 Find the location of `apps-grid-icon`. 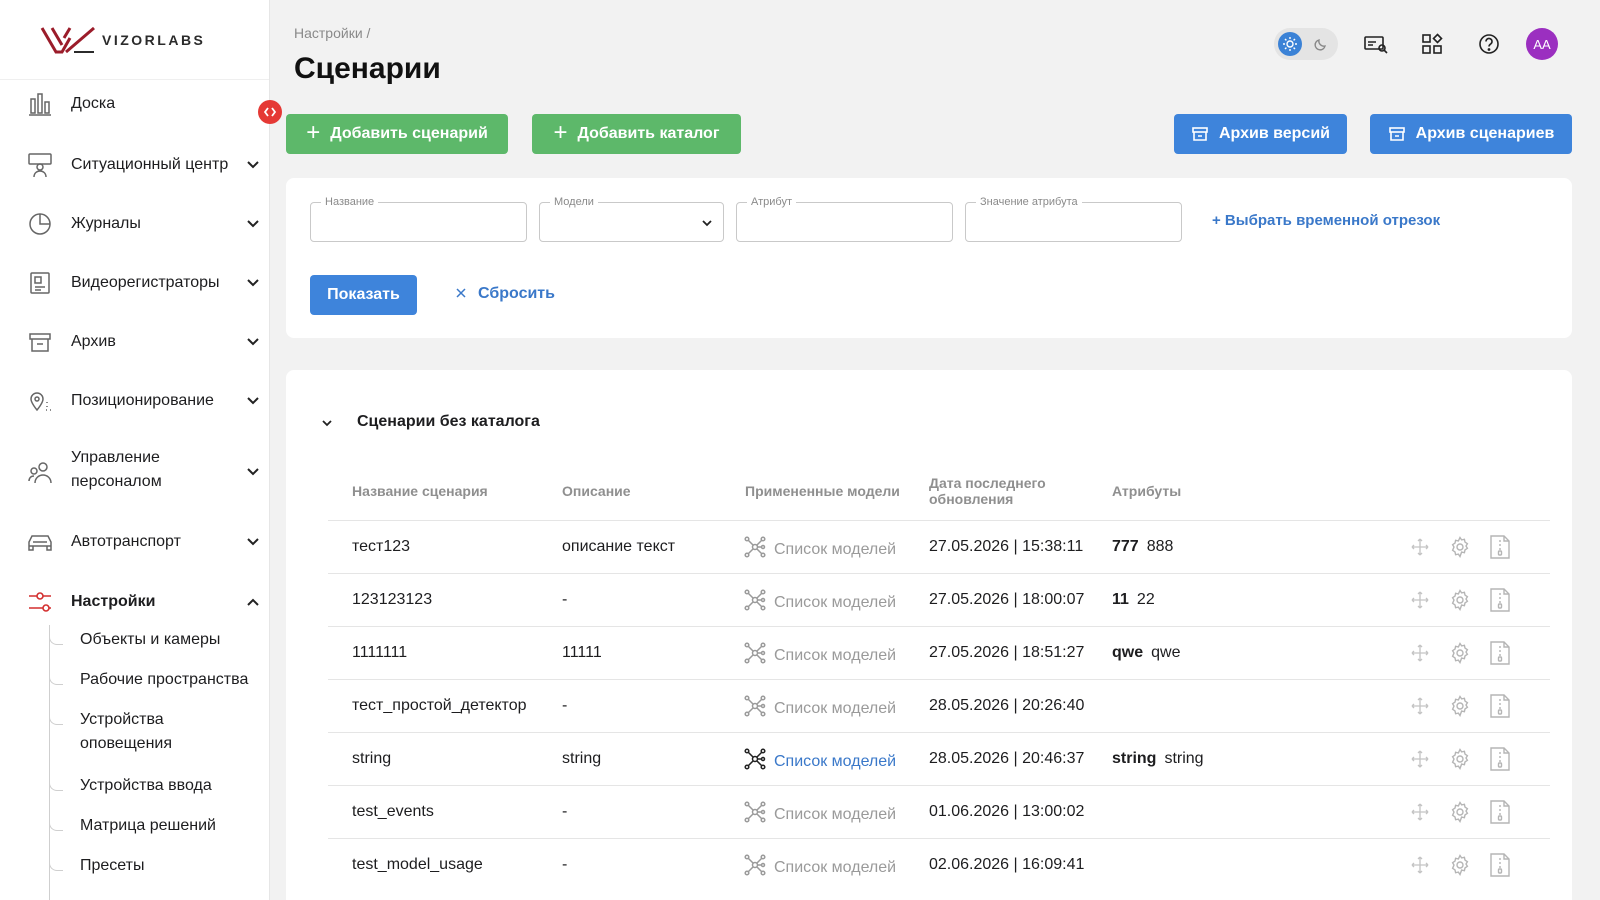

apps-grid-icon is located at coordinates (1432, 44).